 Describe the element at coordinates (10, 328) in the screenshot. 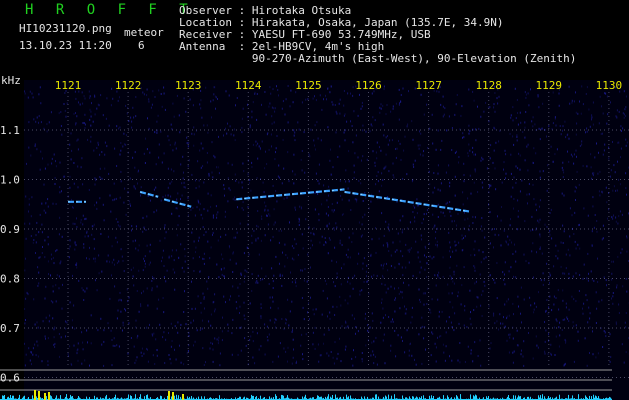

I see `y-tick-label: 0.7` at that location.